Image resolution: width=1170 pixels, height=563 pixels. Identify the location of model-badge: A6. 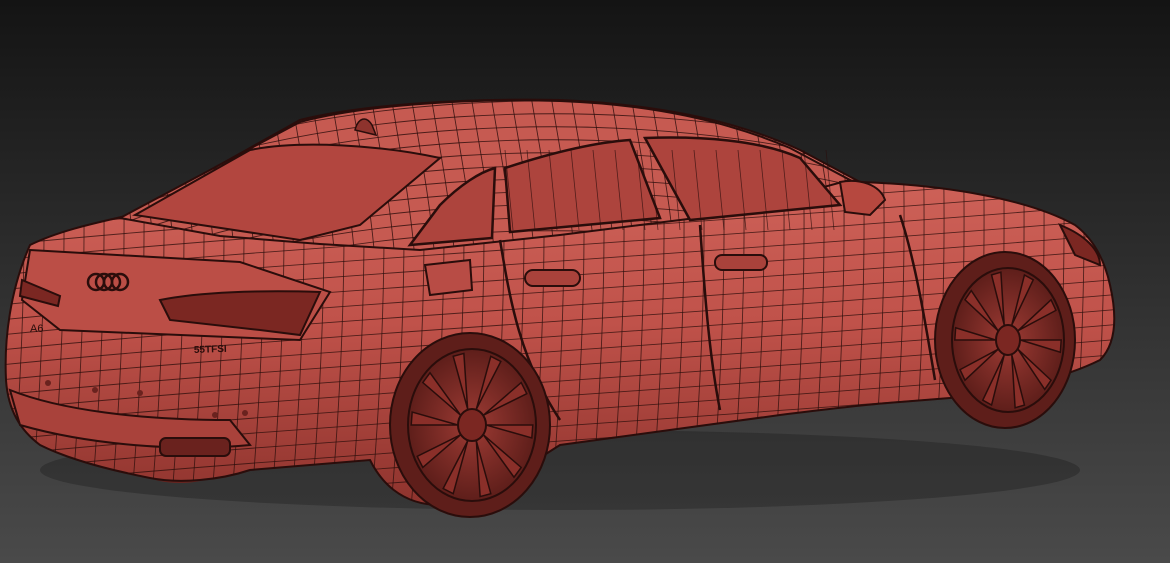
(36, 329).